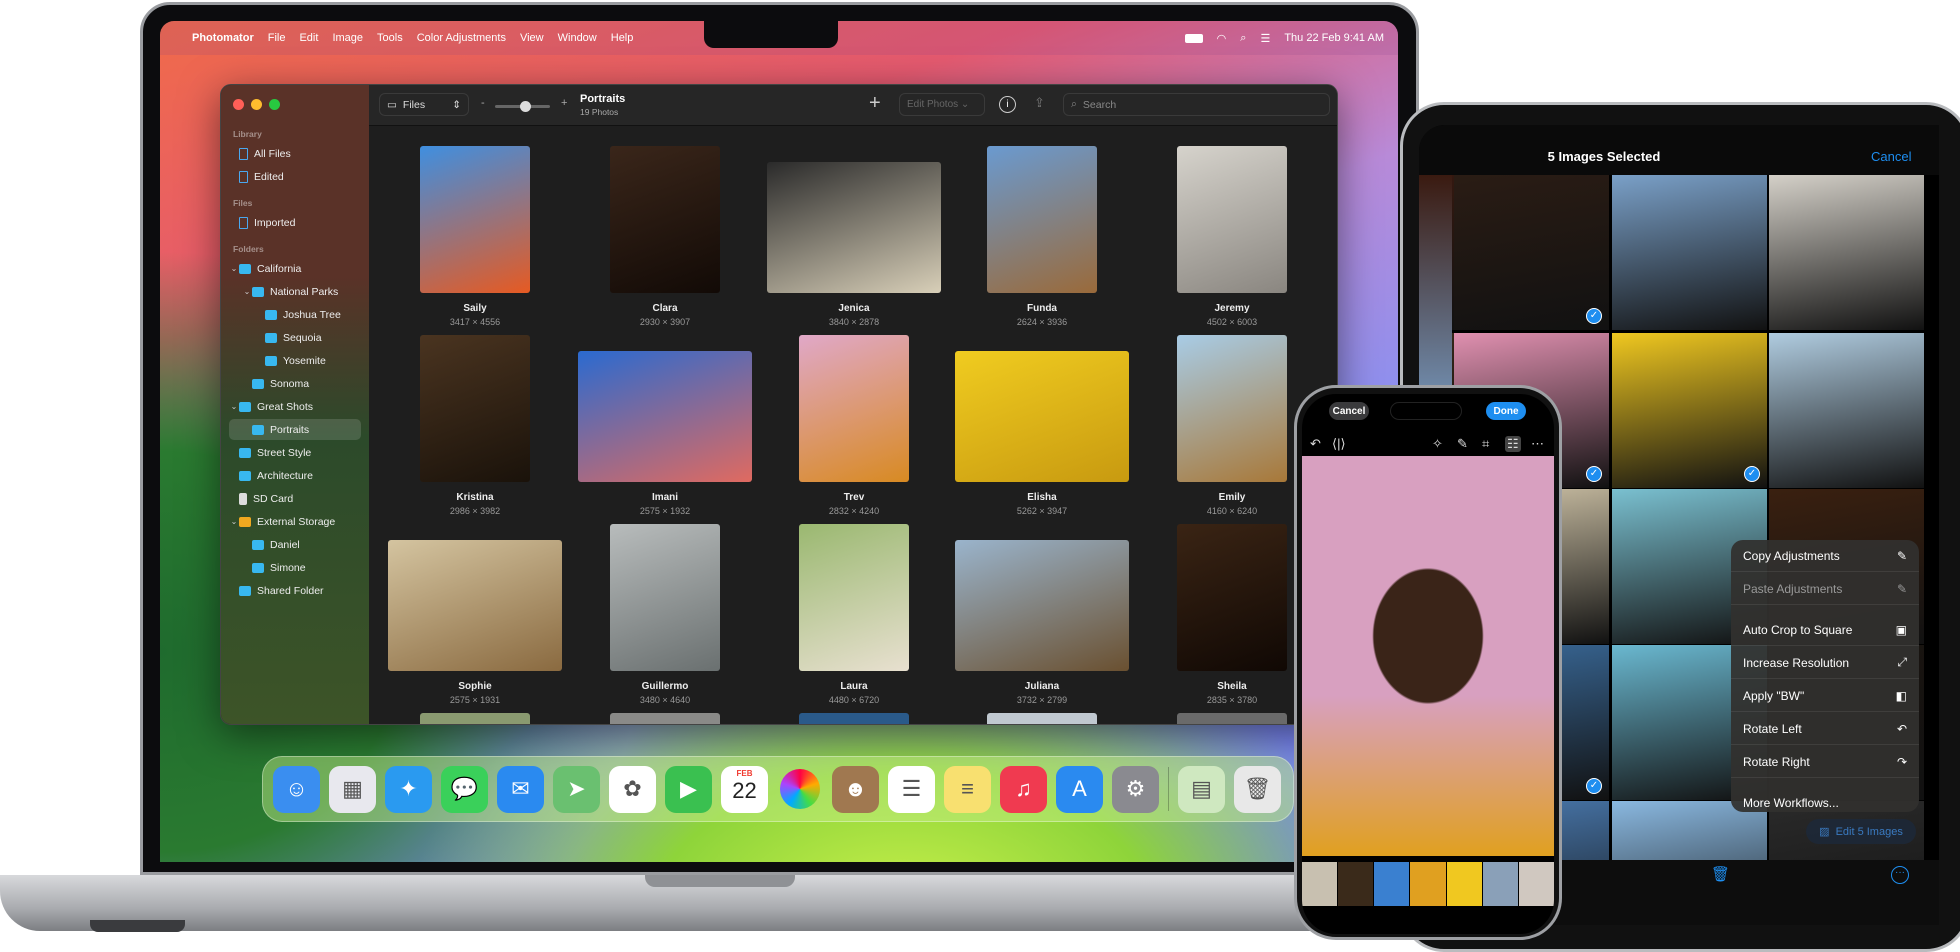  I want to click on search-input: ⌕ Search, so click(1196, 104).